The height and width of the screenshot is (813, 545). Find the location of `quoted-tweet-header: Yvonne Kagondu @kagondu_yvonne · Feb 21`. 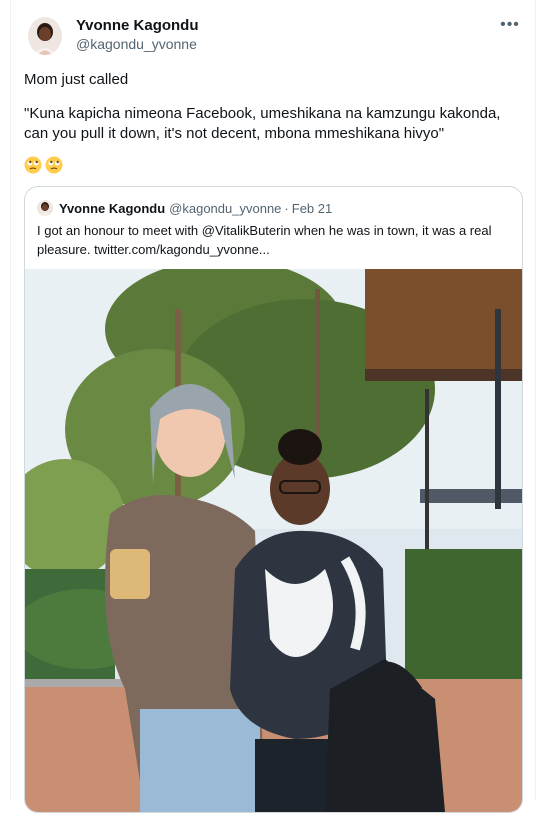

quoted-tweet-header: Yvonne Kagondu @kagondu_yvonne · Feb 21 is located at coordinates (184, 208).